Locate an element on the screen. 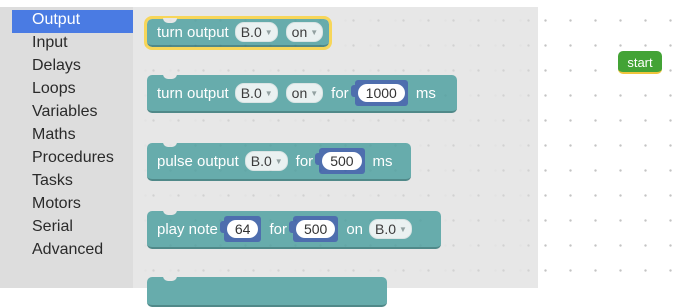 The height and width of the screenshot is (307, 688). duration-socket: 1000 is located at coordinates (379, 93).